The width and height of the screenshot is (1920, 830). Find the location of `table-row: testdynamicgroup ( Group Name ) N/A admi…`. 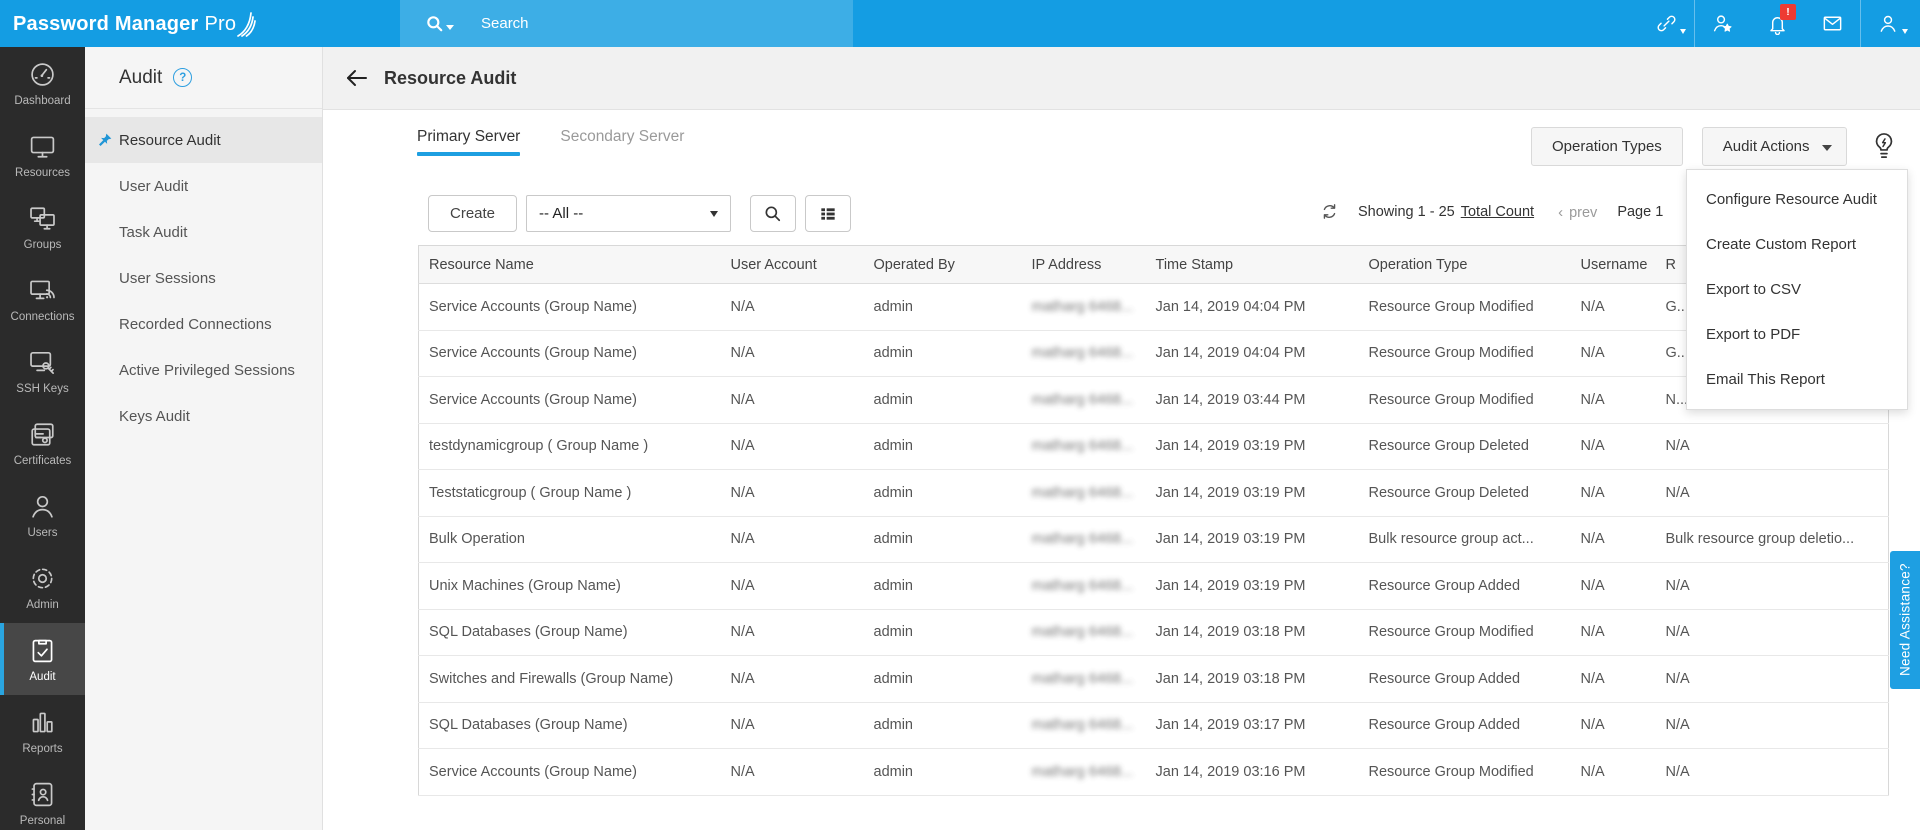

table-row: testdynamicgroup ( Group Name ) N/A admi… is located at coordinates (1153, 446).